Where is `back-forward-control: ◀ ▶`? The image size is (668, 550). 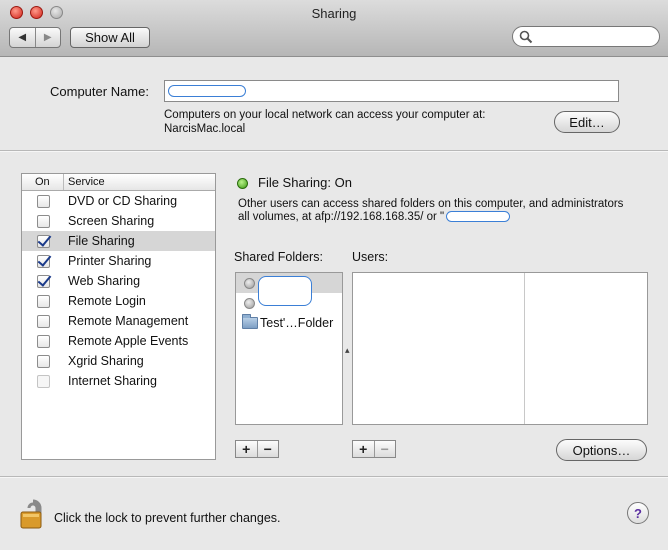 back-forward-control: ◀ ▶ is located at coordinates (35, 37).